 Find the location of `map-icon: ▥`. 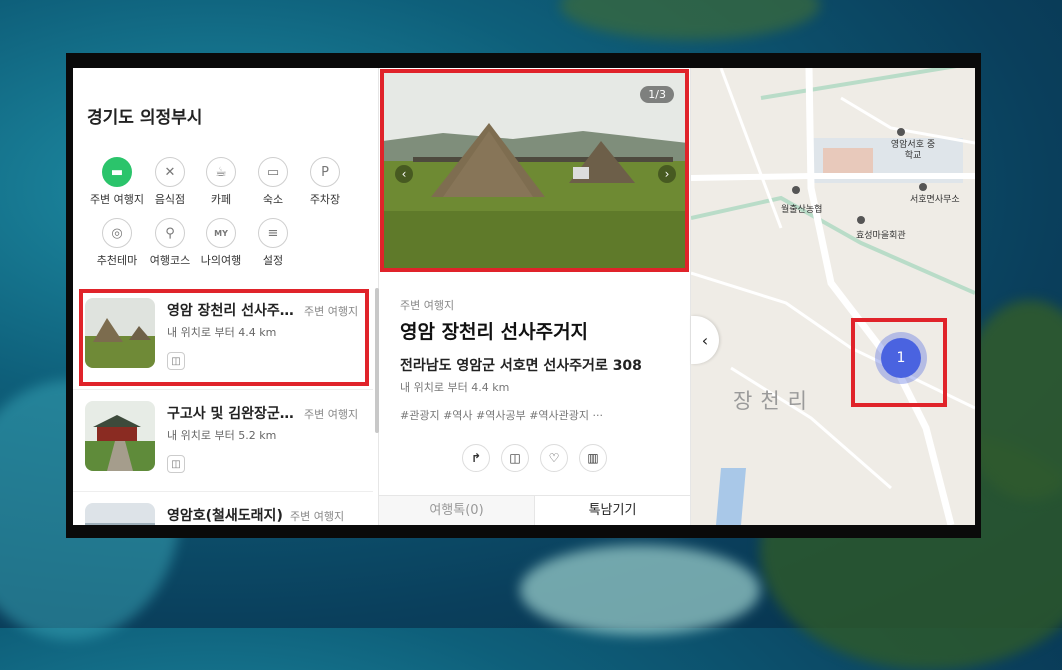

map-icon: ▥ is located at coordinates (593, 458).